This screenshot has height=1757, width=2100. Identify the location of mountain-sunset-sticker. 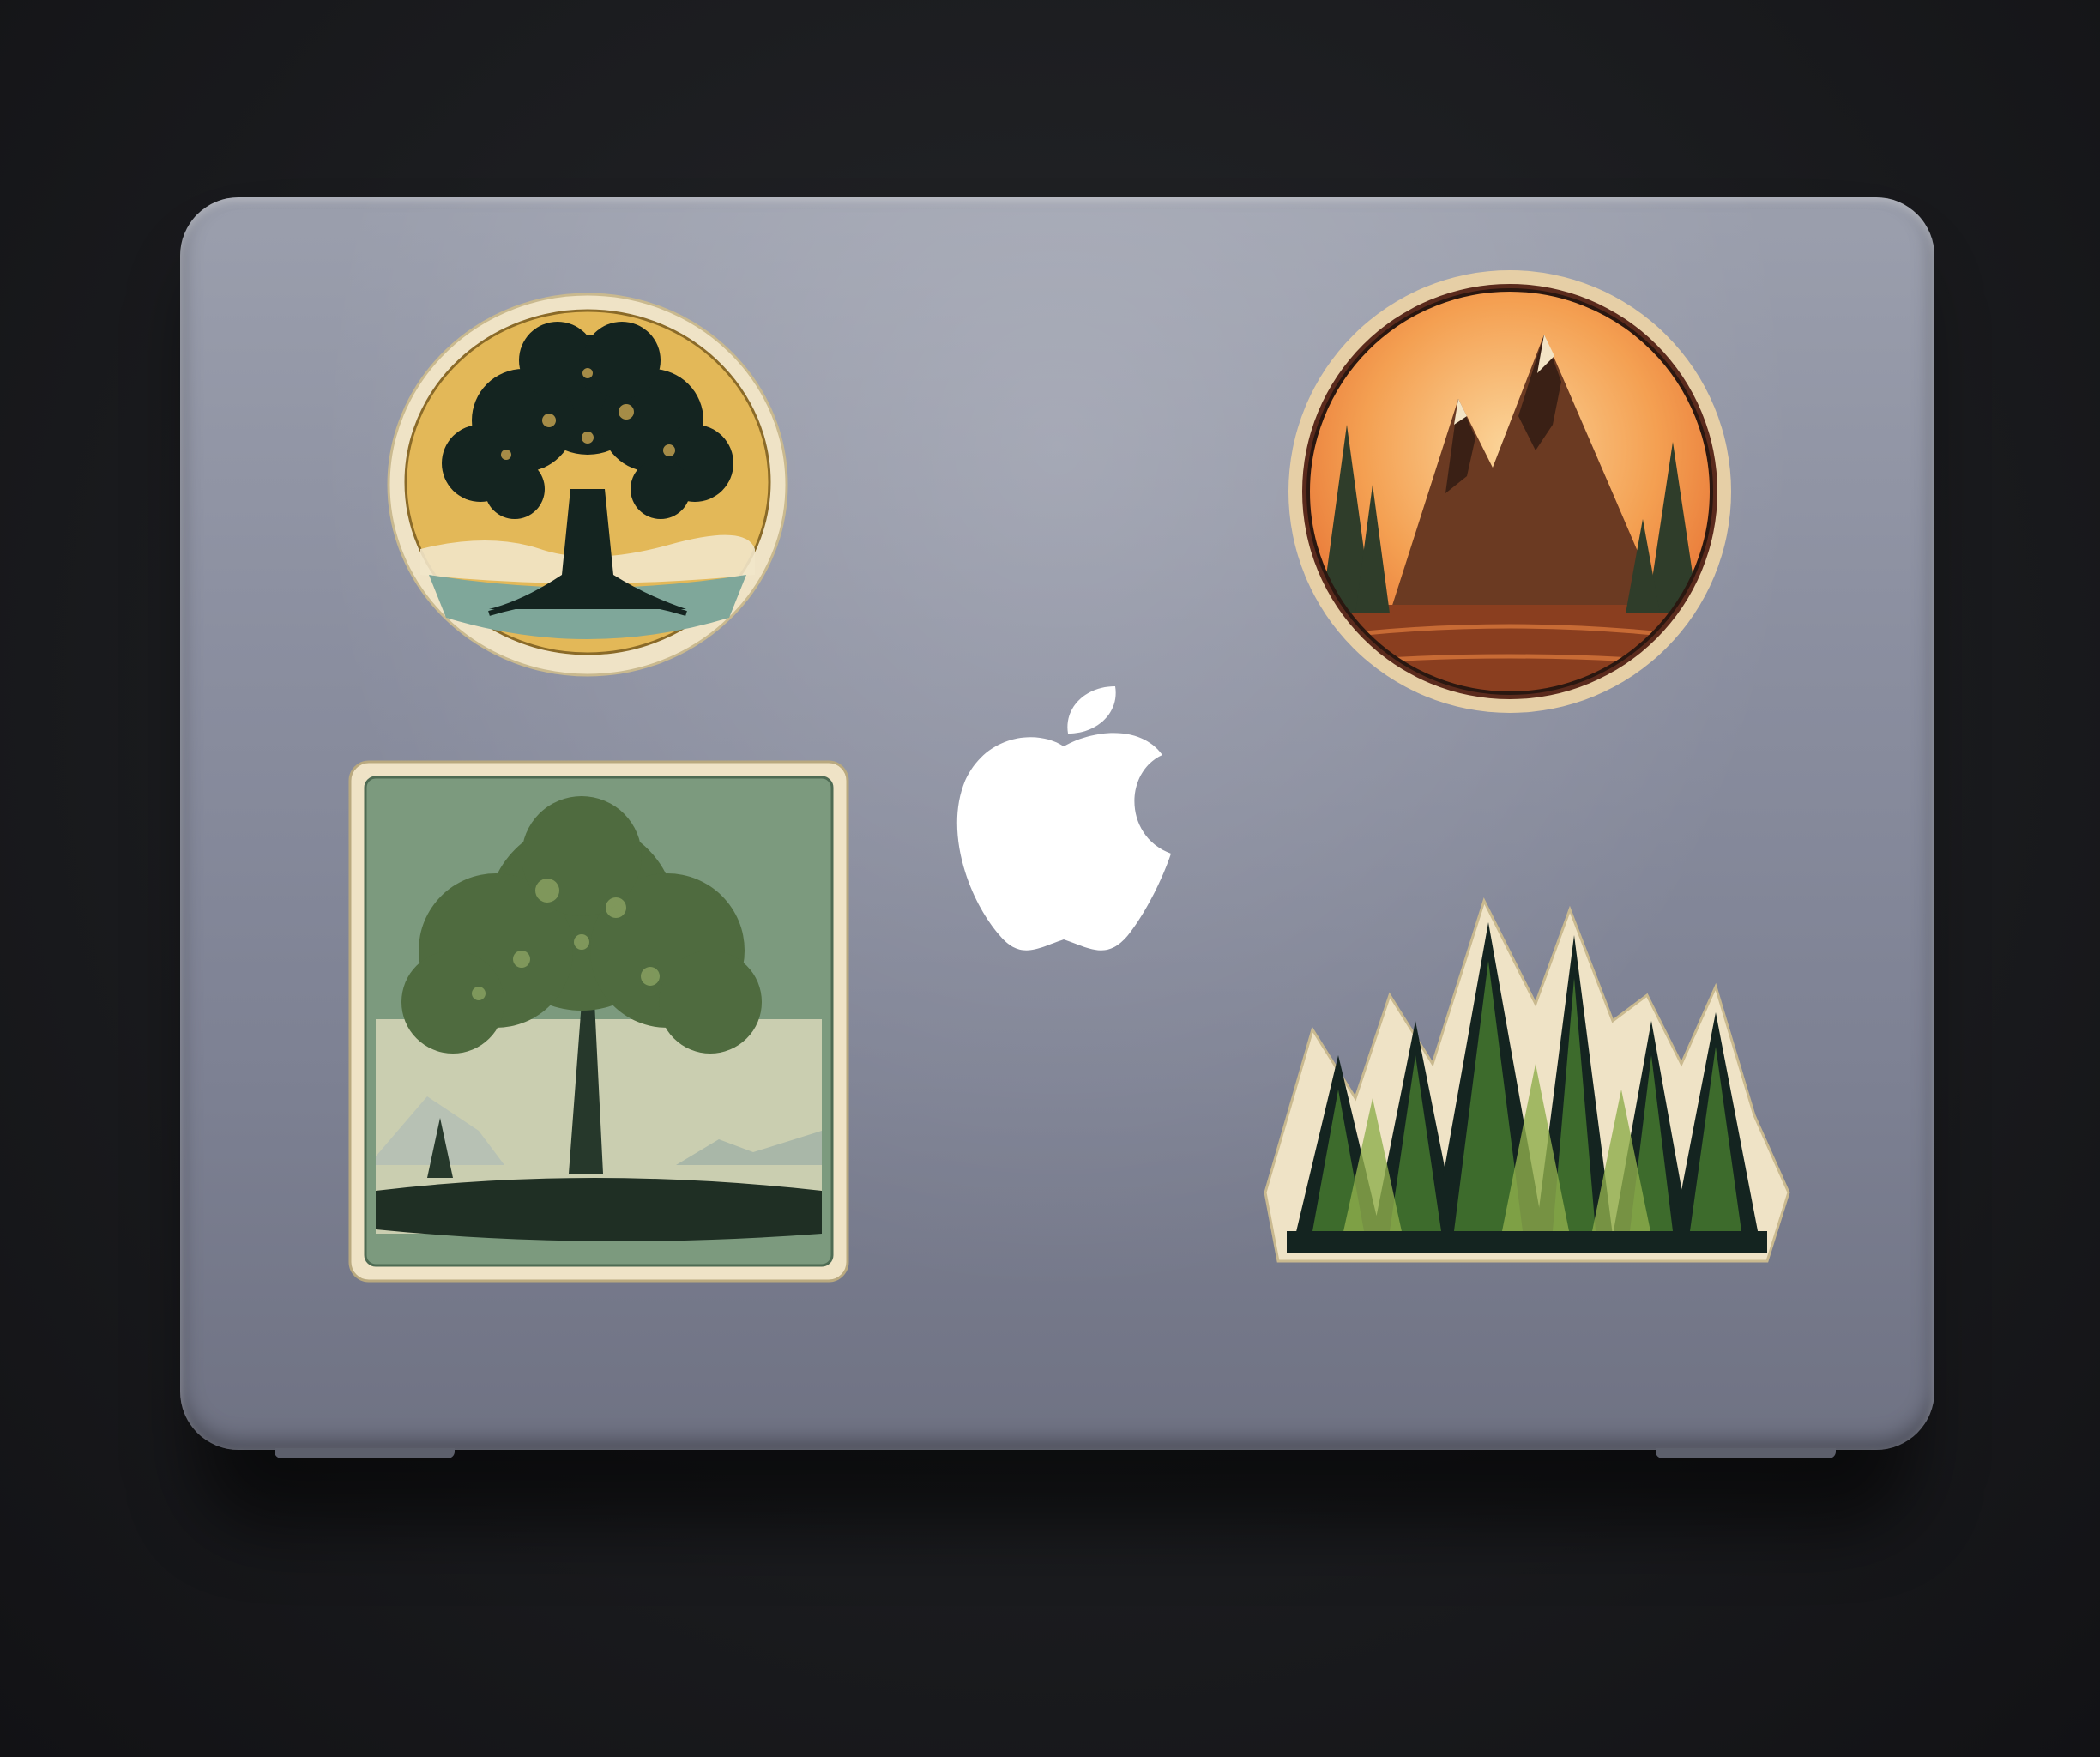
(1510, 493).